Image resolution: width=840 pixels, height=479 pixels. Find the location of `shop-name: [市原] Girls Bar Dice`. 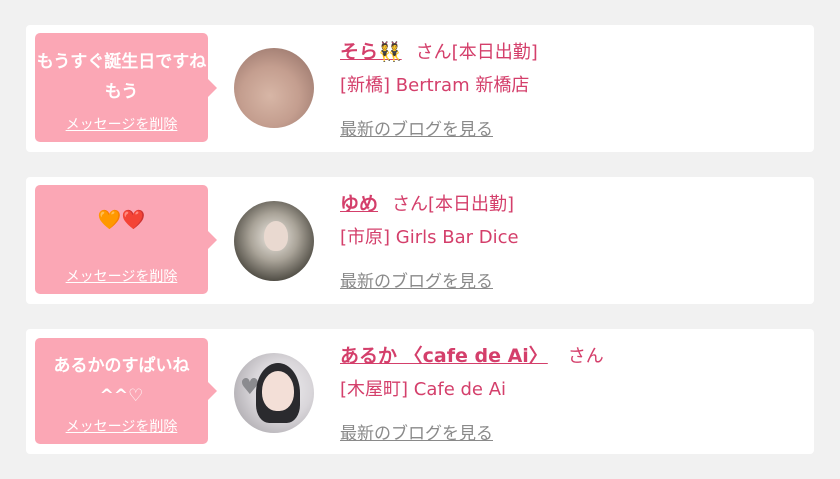

shop-name: [市原] Girls Bar Dice is located at coordinates (429, 237).